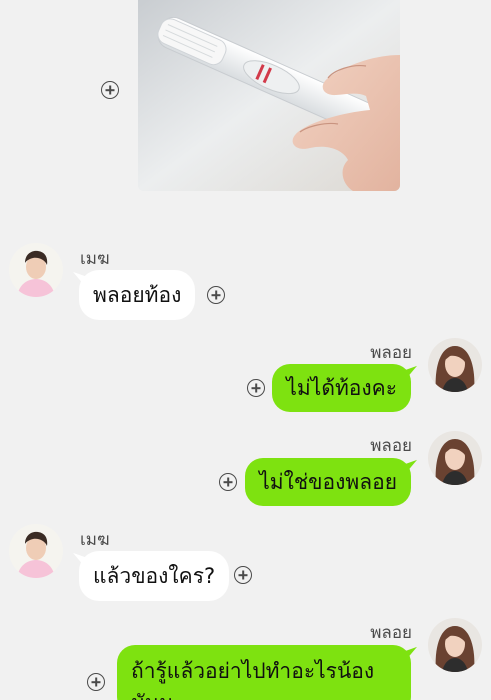 The width and height of the screenshot is (491, 700). Describe the element at coordinates (341, 388) in the screenshot. I see `message-bubble-outgoing: ไม่ได้ท้องคะ` at that location.